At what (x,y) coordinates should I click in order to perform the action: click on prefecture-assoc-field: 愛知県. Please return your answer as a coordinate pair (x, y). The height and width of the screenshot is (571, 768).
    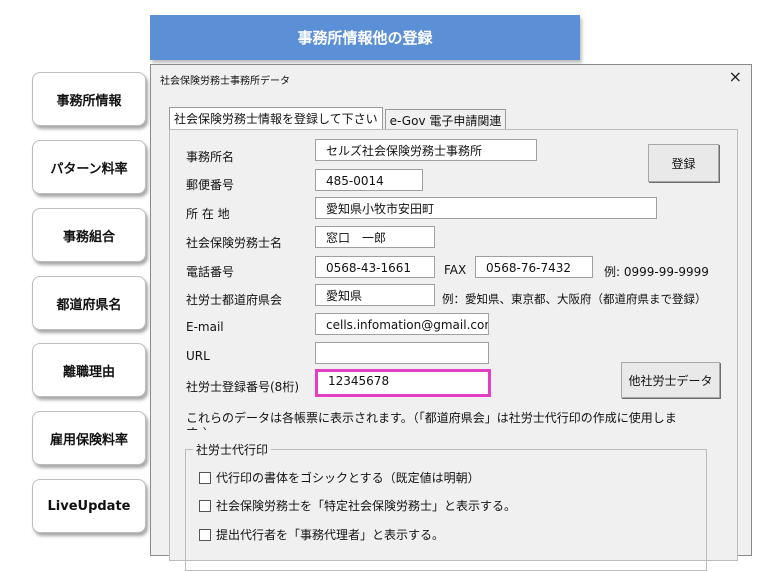
    Looking at the image, I should click on (375, 295).